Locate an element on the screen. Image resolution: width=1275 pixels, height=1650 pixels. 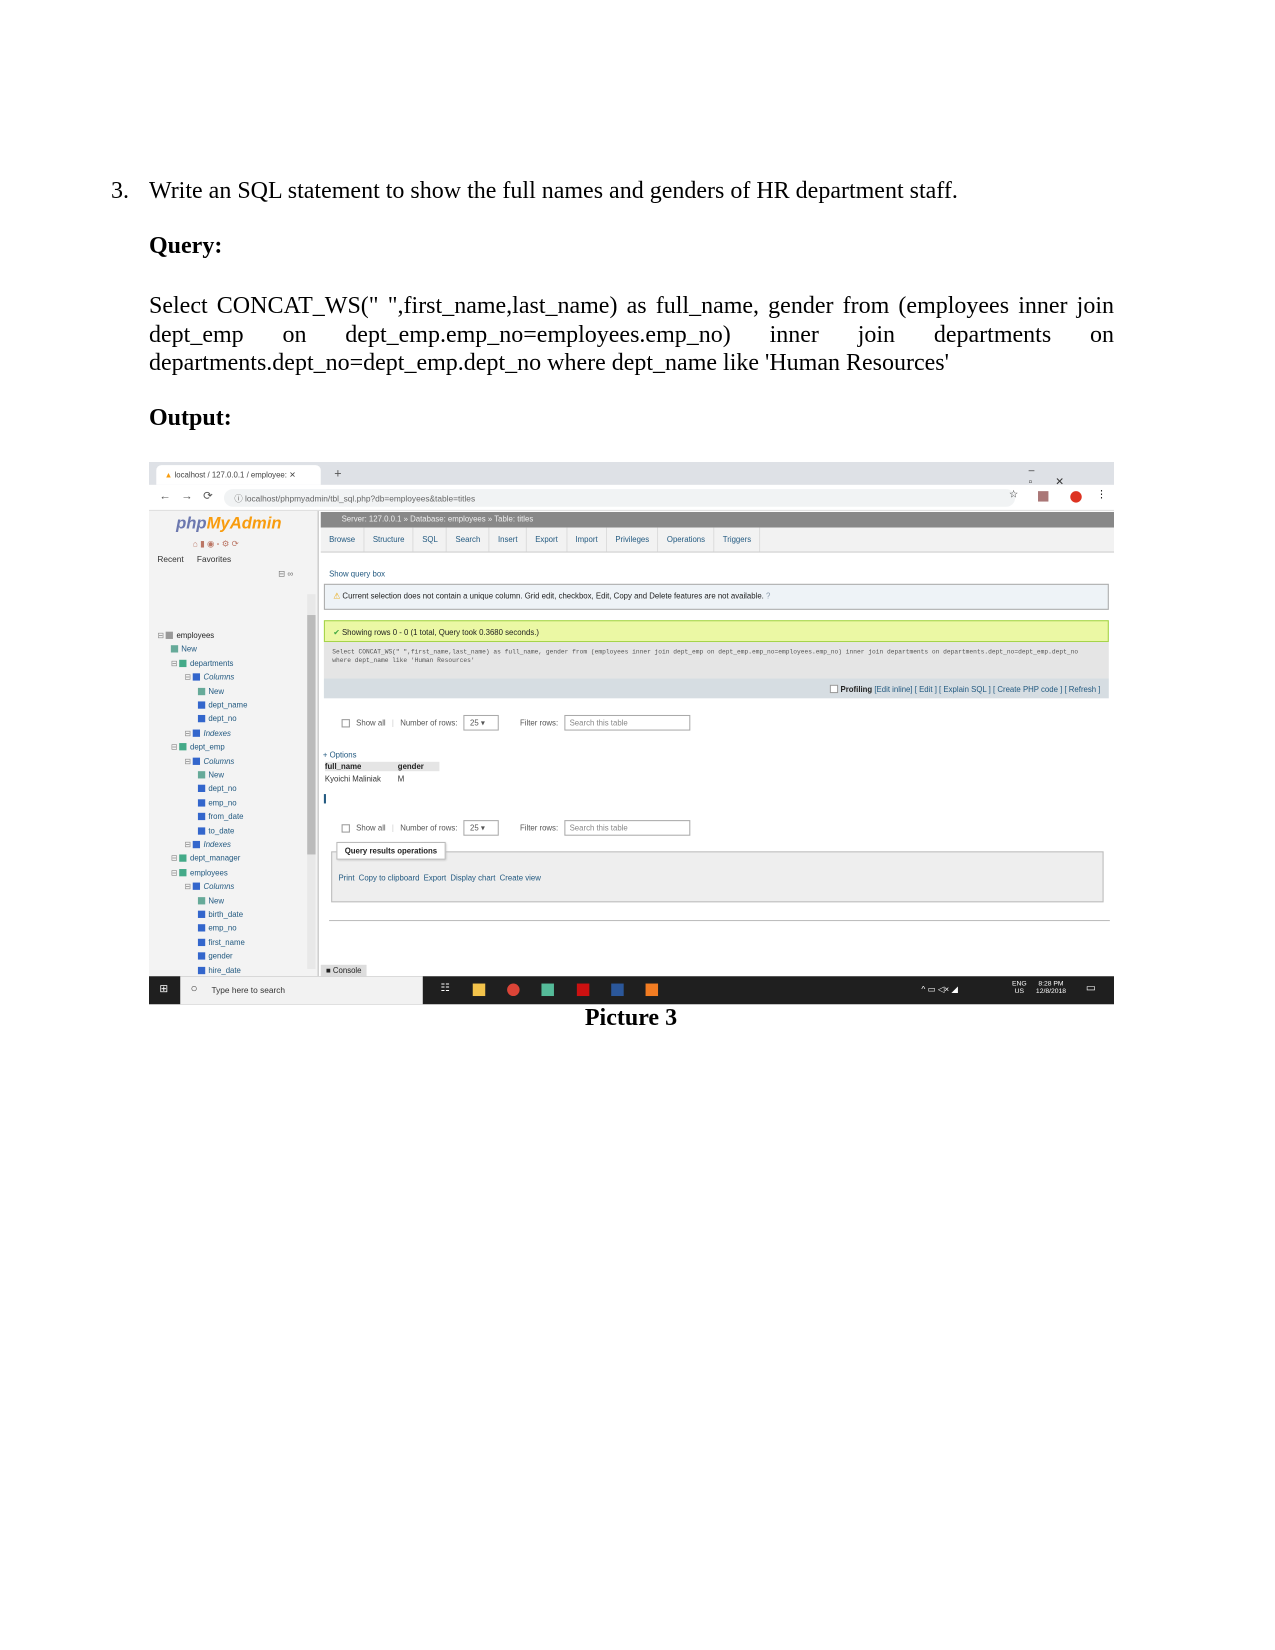
tree-item: gender is located at coordinates (215, 958).